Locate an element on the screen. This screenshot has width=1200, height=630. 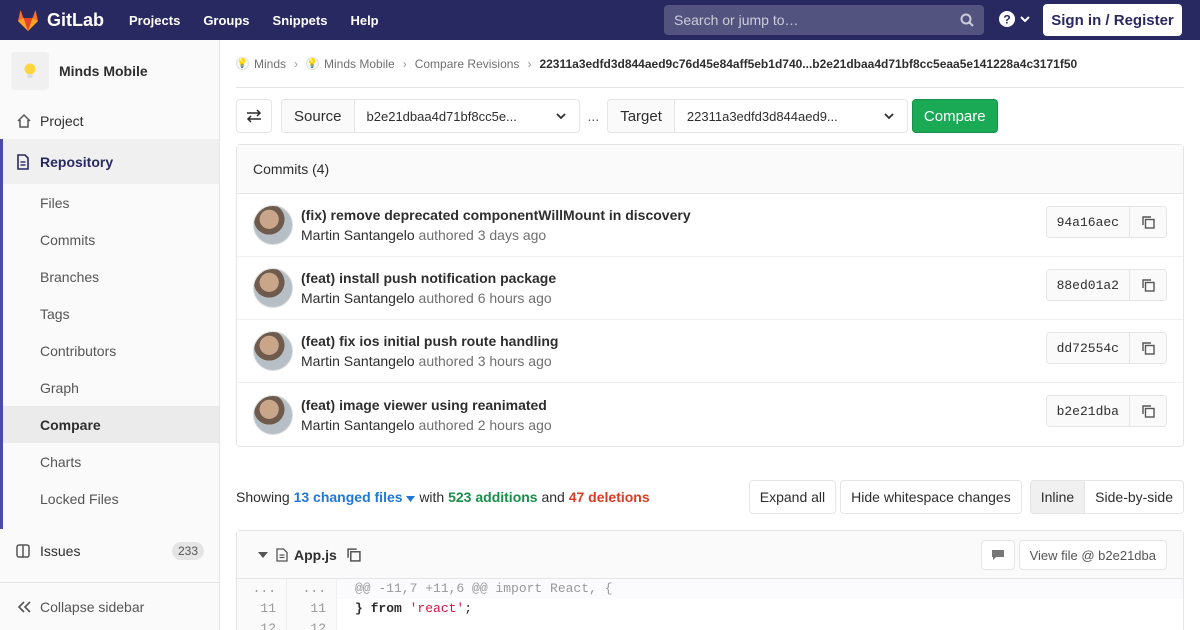
sidebar-item-project: Project is located at coordinates (109, 120).